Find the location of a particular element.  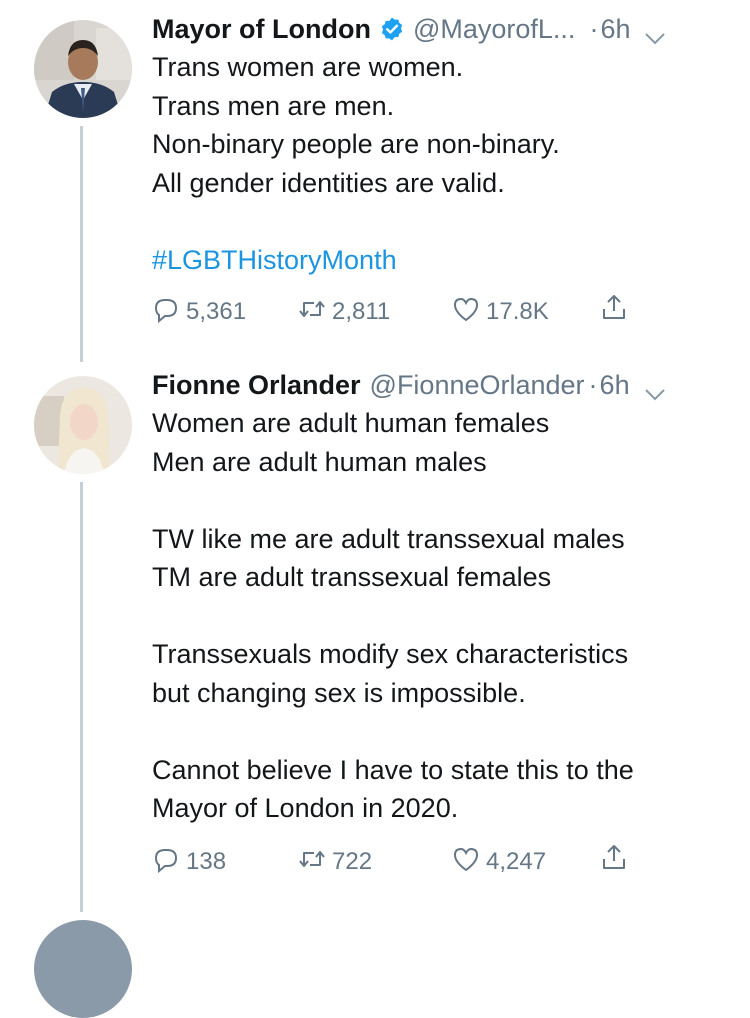

reply-count: 5,361 is located at coordinates (216, 311).